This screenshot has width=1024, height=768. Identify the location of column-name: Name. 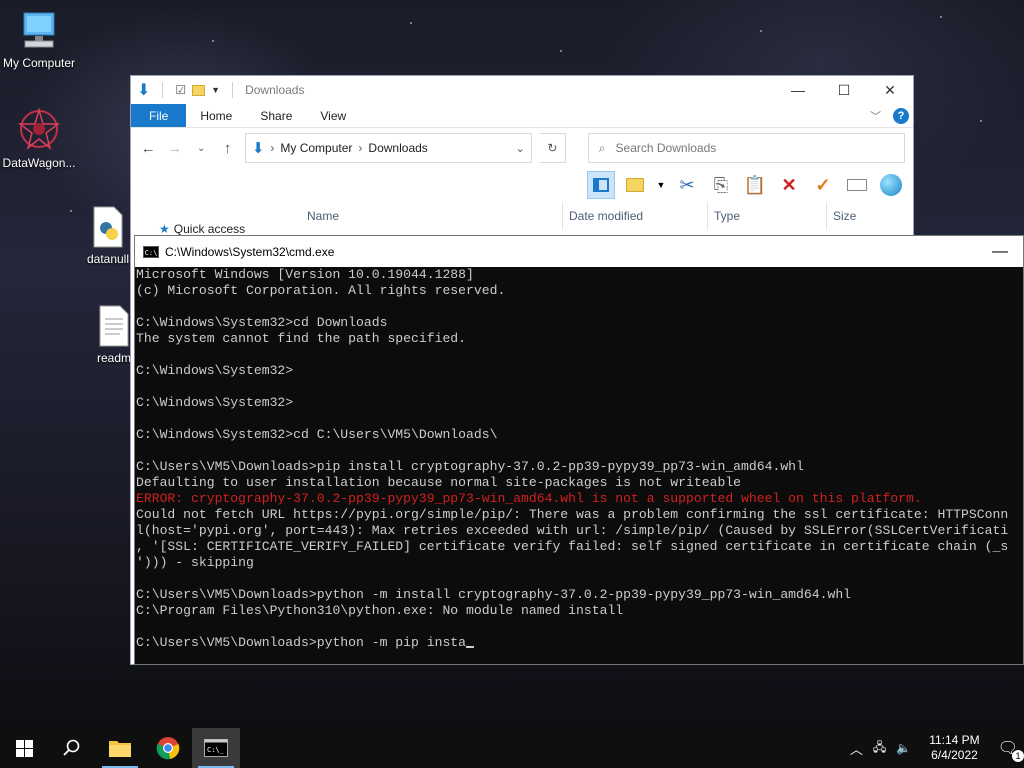
(432, 216).